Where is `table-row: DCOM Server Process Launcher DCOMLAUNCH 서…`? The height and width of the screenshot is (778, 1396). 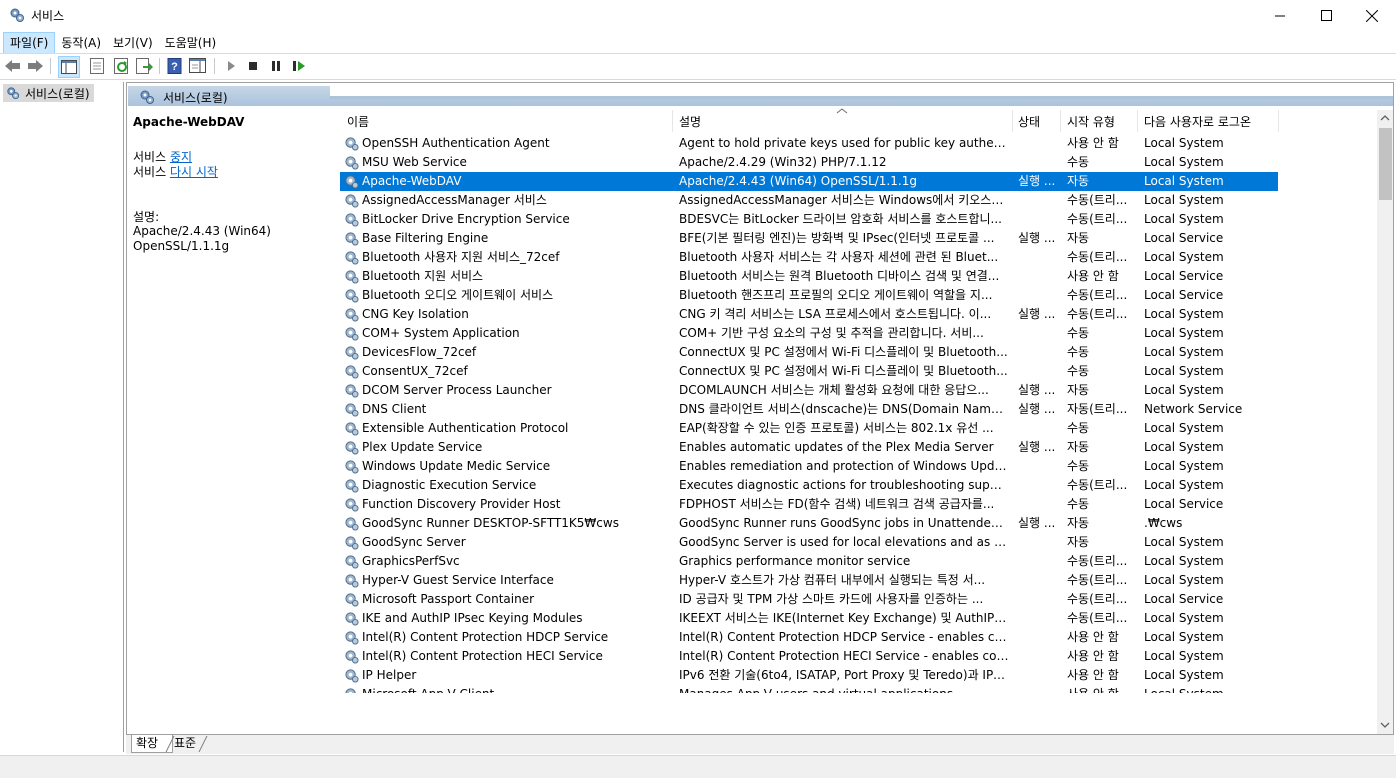 table-row: DCOM Server Process Launcher DCOMLAUNCH 서… is located at coordinates (809, 390).